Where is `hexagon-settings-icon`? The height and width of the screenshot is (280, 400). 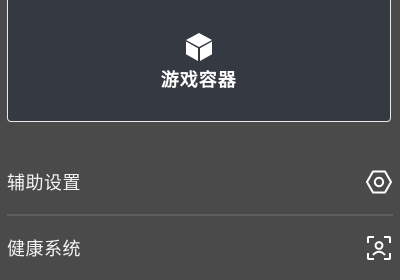 hexagon-settings-icon is located at coordinates (379, 182).